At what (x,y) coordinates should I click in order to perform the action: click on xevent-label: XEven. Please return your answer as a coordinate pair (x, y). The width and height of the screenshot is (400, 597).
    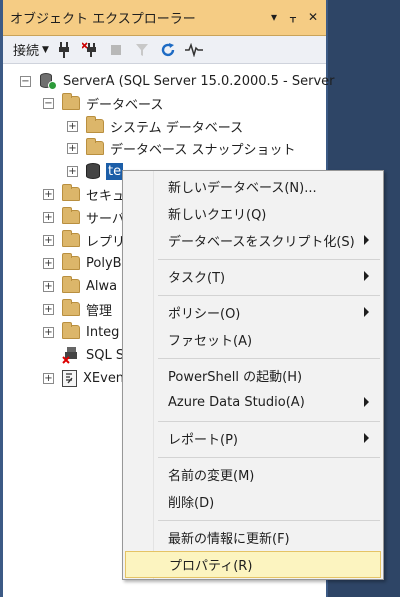
    Looking at the image, I should click on (104, 378).